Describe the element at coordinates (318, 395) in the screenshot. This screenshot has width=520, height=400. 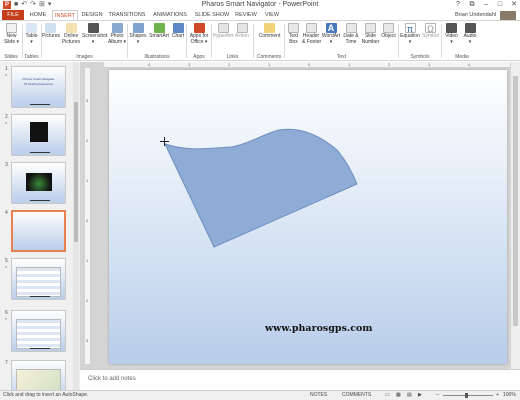
I see `notes-toggle-button: NOTES` at that location.